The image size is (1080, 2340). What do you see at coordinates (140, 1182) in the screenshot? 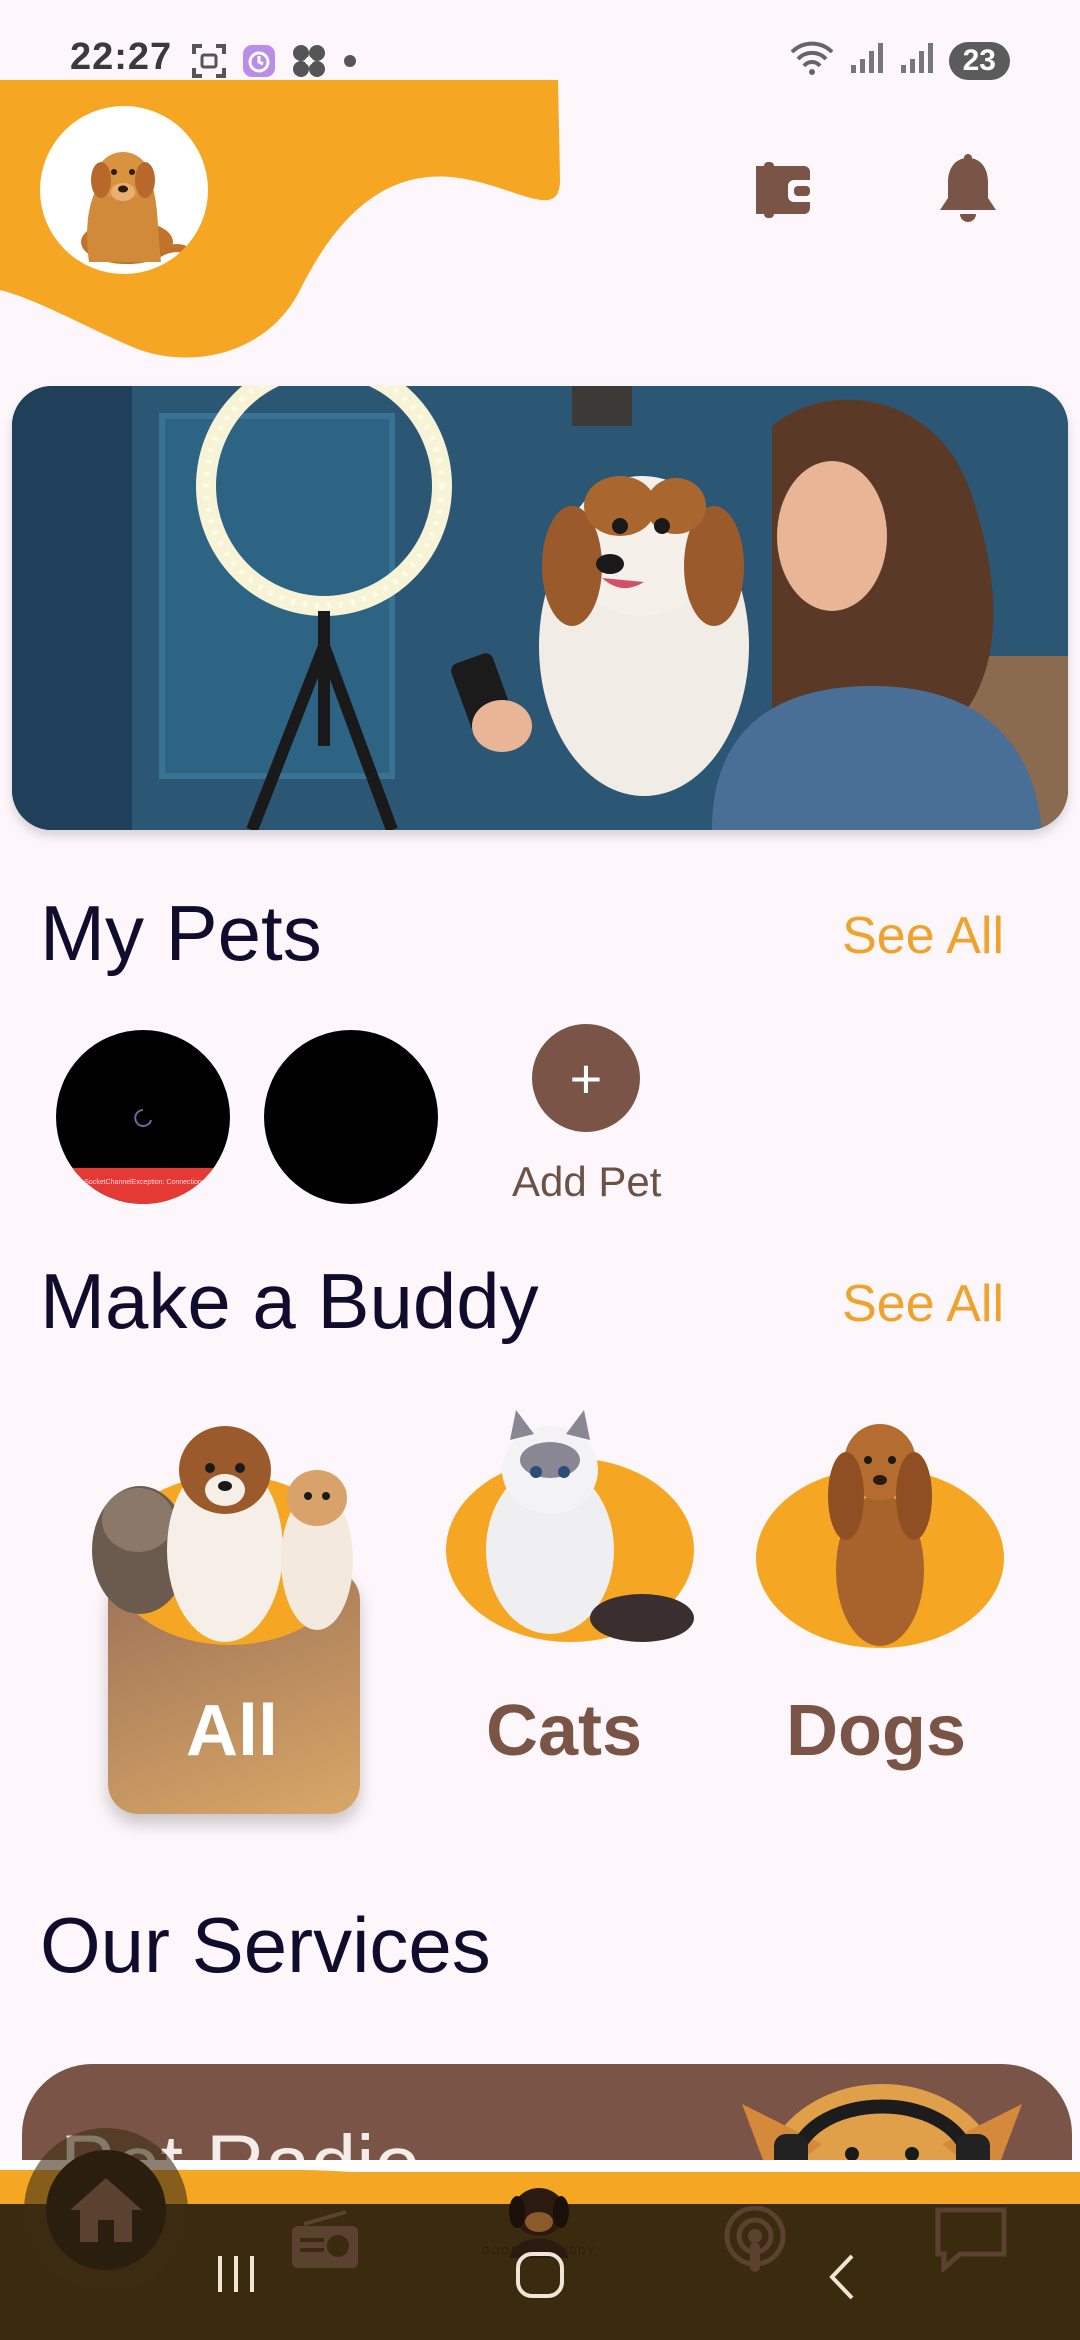
I see `pet-error-text: WebSocketChannelException: Connection to` at bounding box center [140, 1182].